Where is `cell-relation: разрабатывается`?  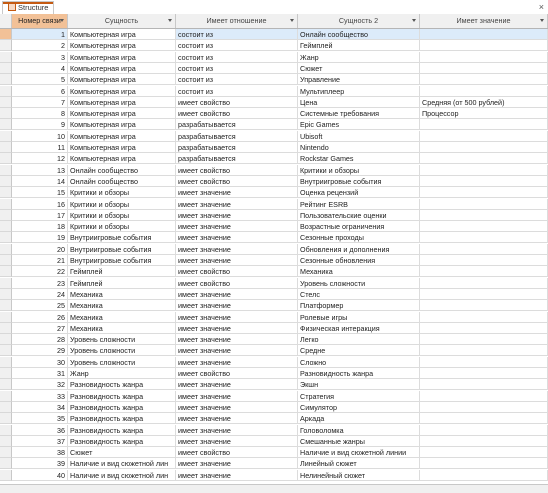 cell-relation: разрабатывается is located at coordinates (237, 125).